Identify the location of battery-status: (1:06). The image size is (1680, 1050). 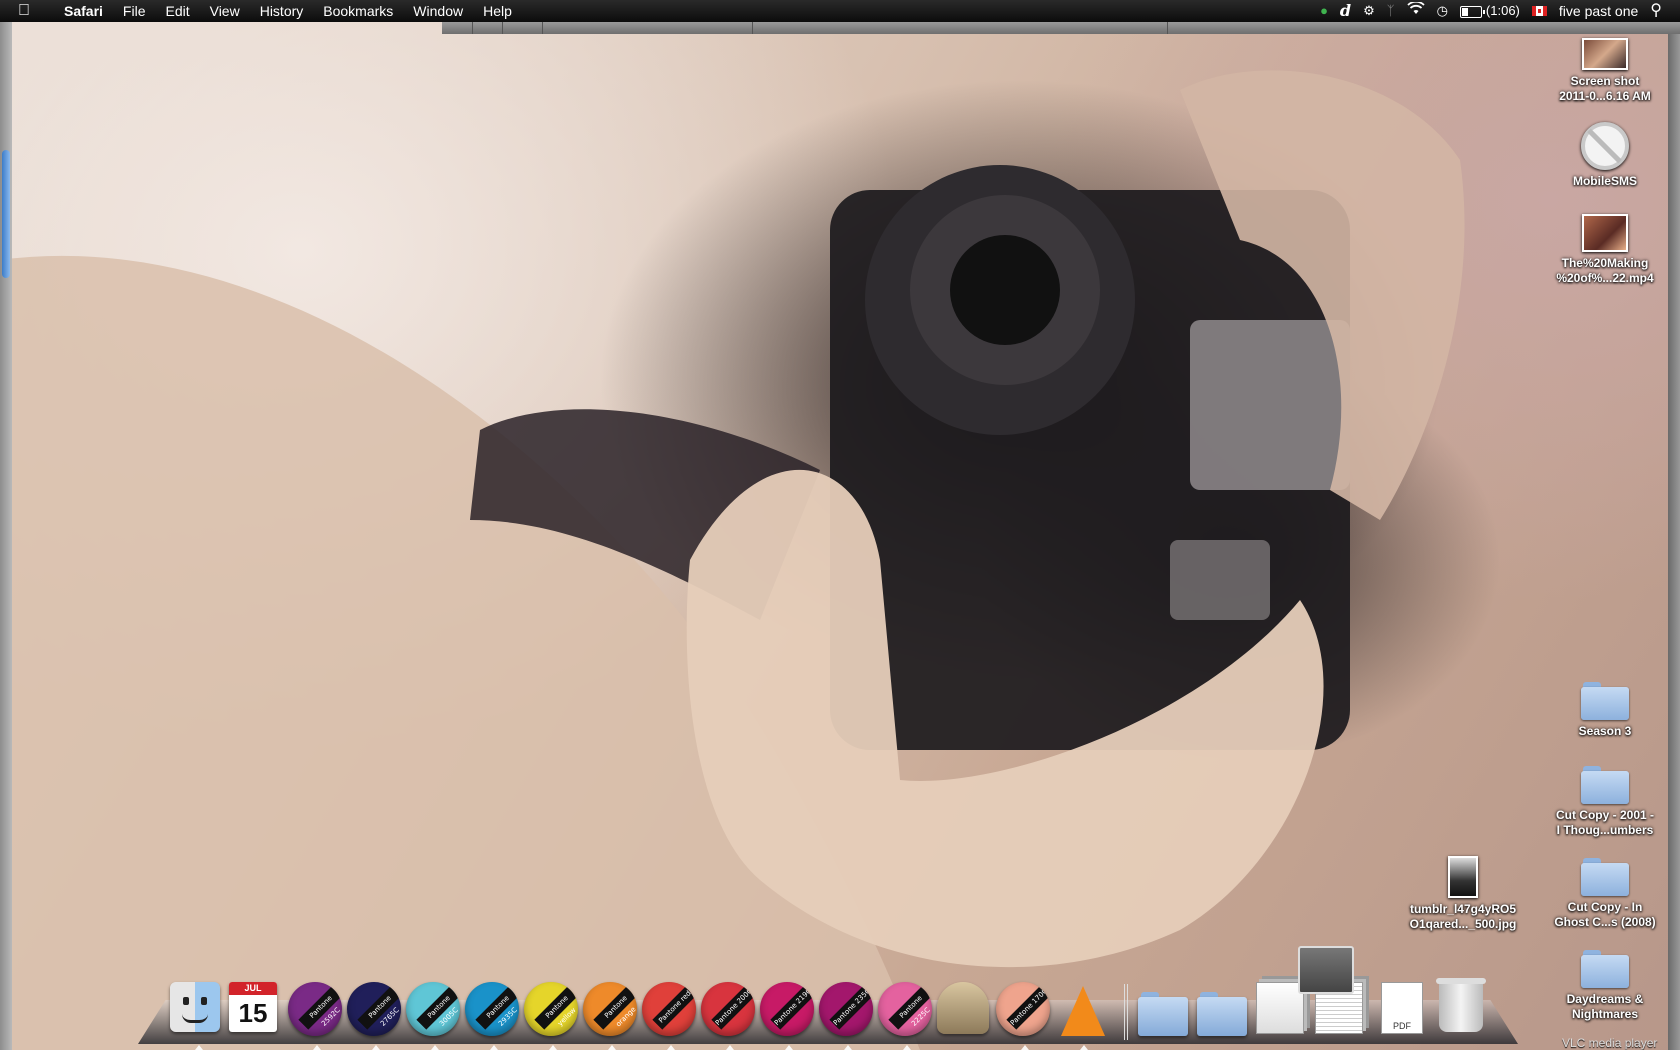
(1490, 11).